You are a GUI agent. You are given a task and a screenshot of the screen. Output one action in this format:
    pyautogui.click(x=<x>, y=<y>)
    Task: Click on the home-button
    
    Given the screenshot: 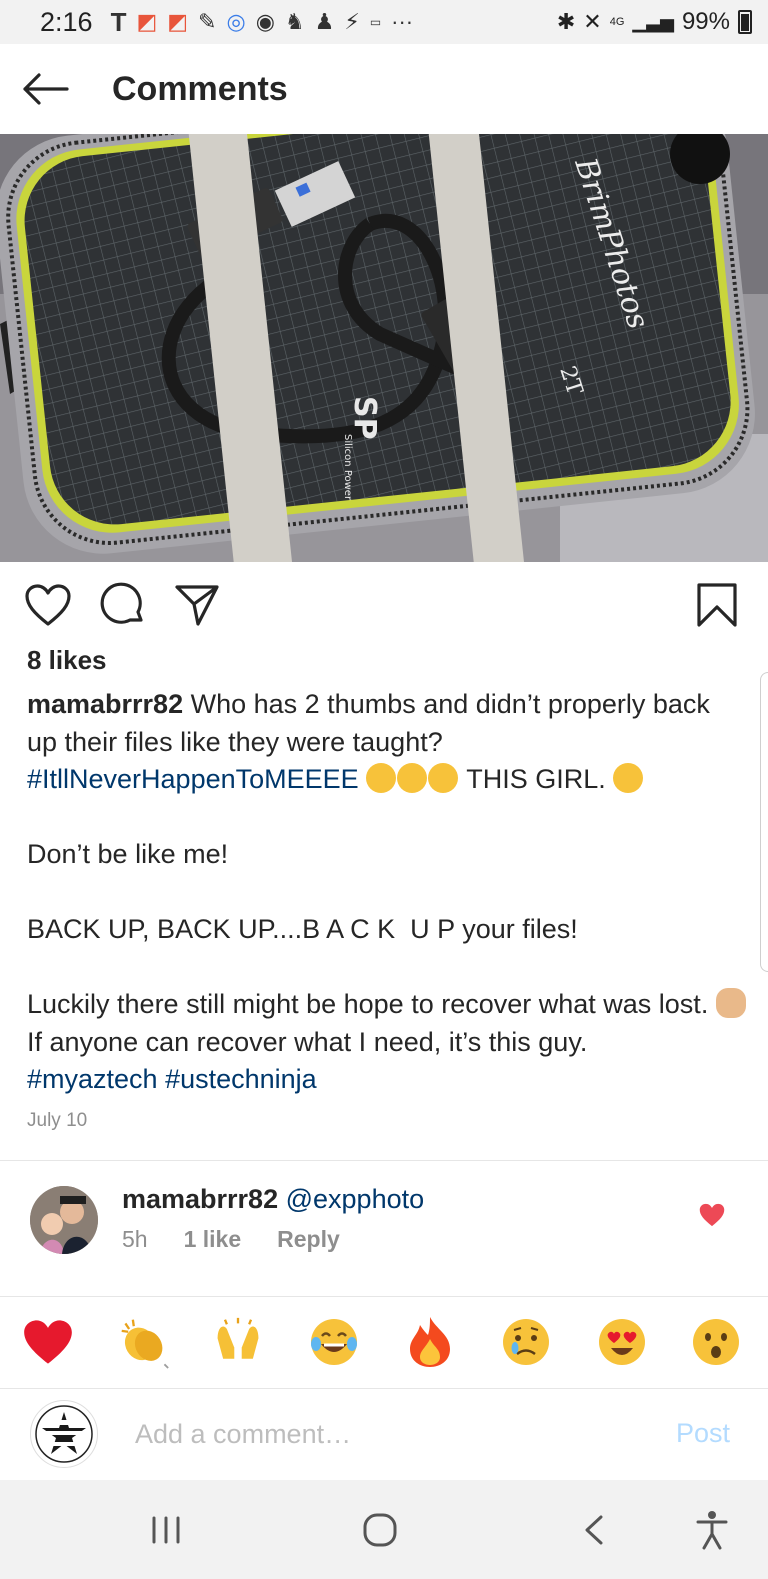 What is the action you would take?
    pyautogui.click(x=380, y=1530)
    